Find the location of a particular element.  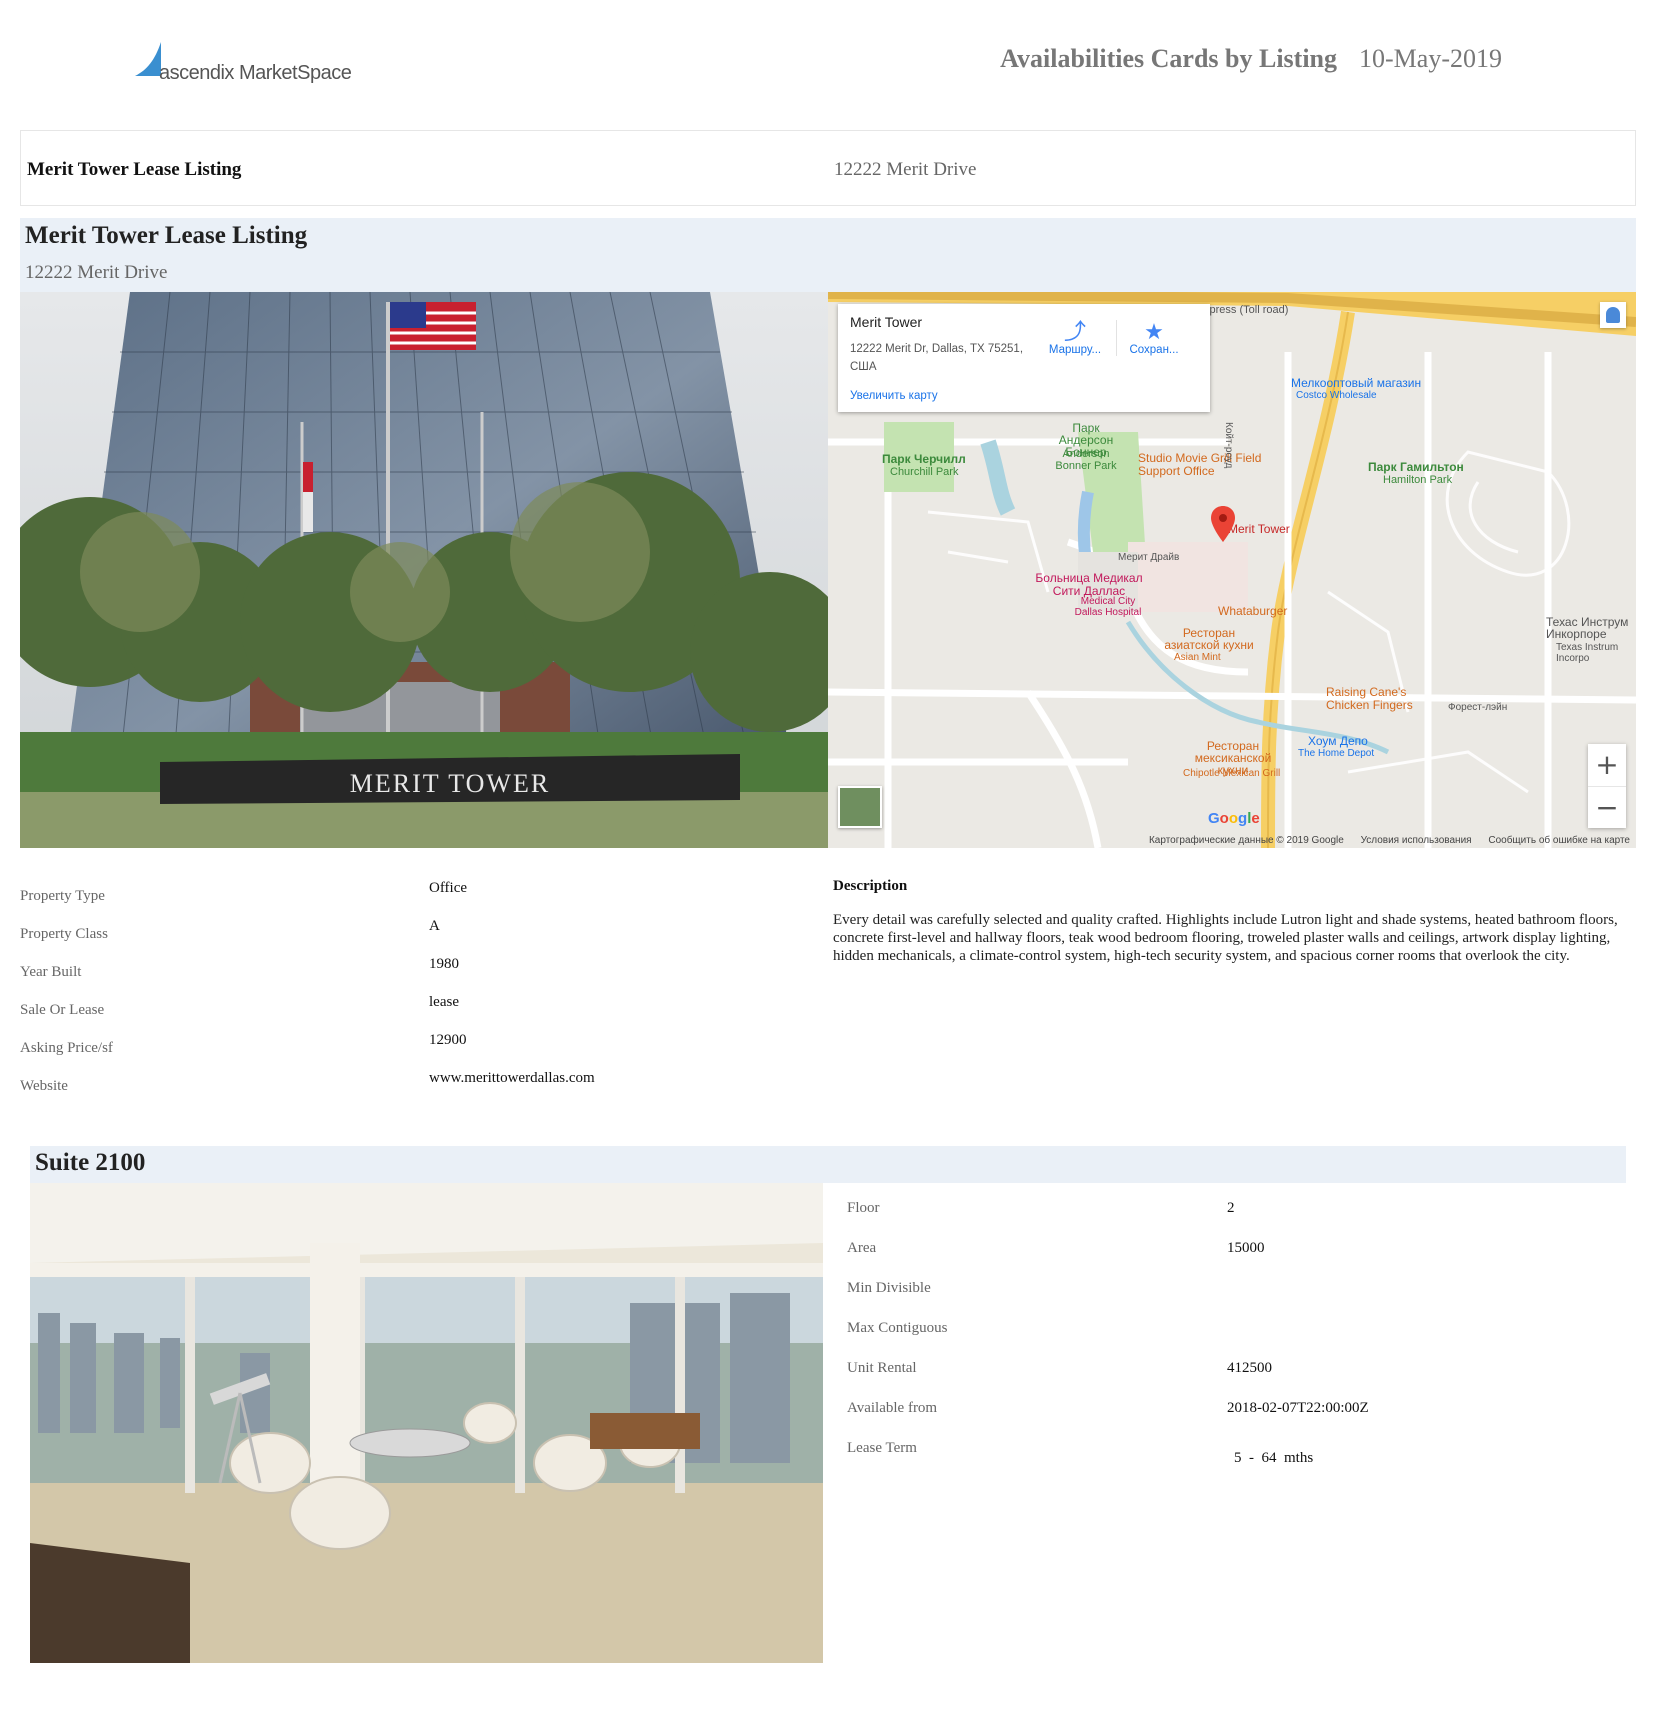

map-place-name: Merit Tower is located at coordinates (886, 322).